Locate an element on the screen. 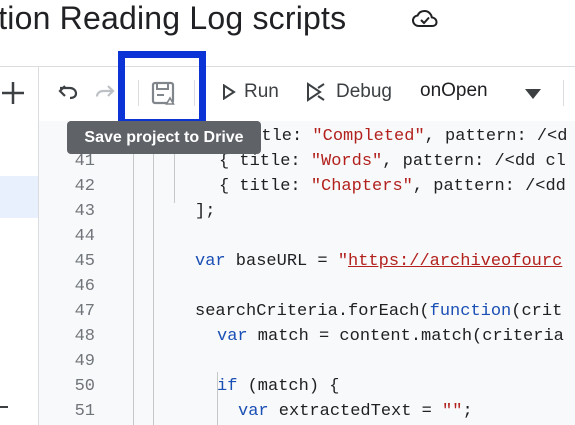 This screenshot has width=575, height=425. undo-icon is located at coordinates (68, 92).